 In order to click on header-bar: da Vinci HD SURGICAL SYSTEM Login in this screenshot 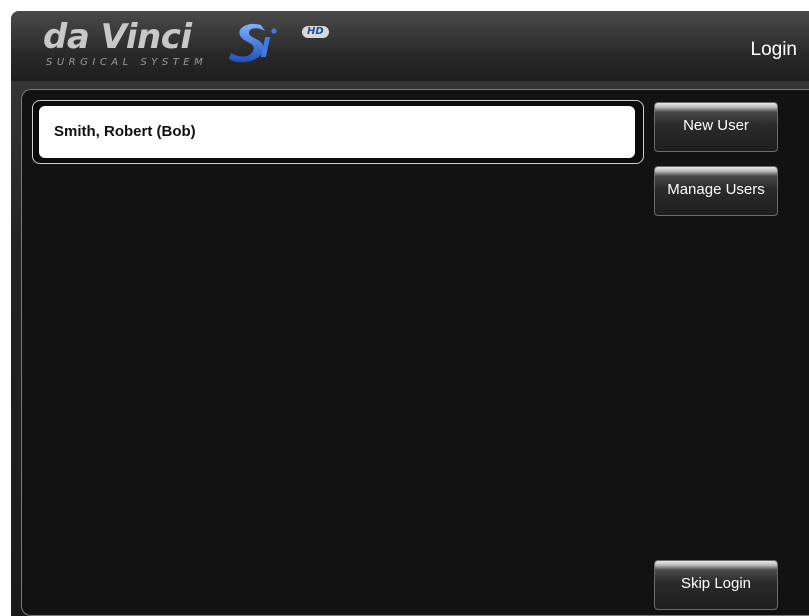, I will do `click(410, 46)`.